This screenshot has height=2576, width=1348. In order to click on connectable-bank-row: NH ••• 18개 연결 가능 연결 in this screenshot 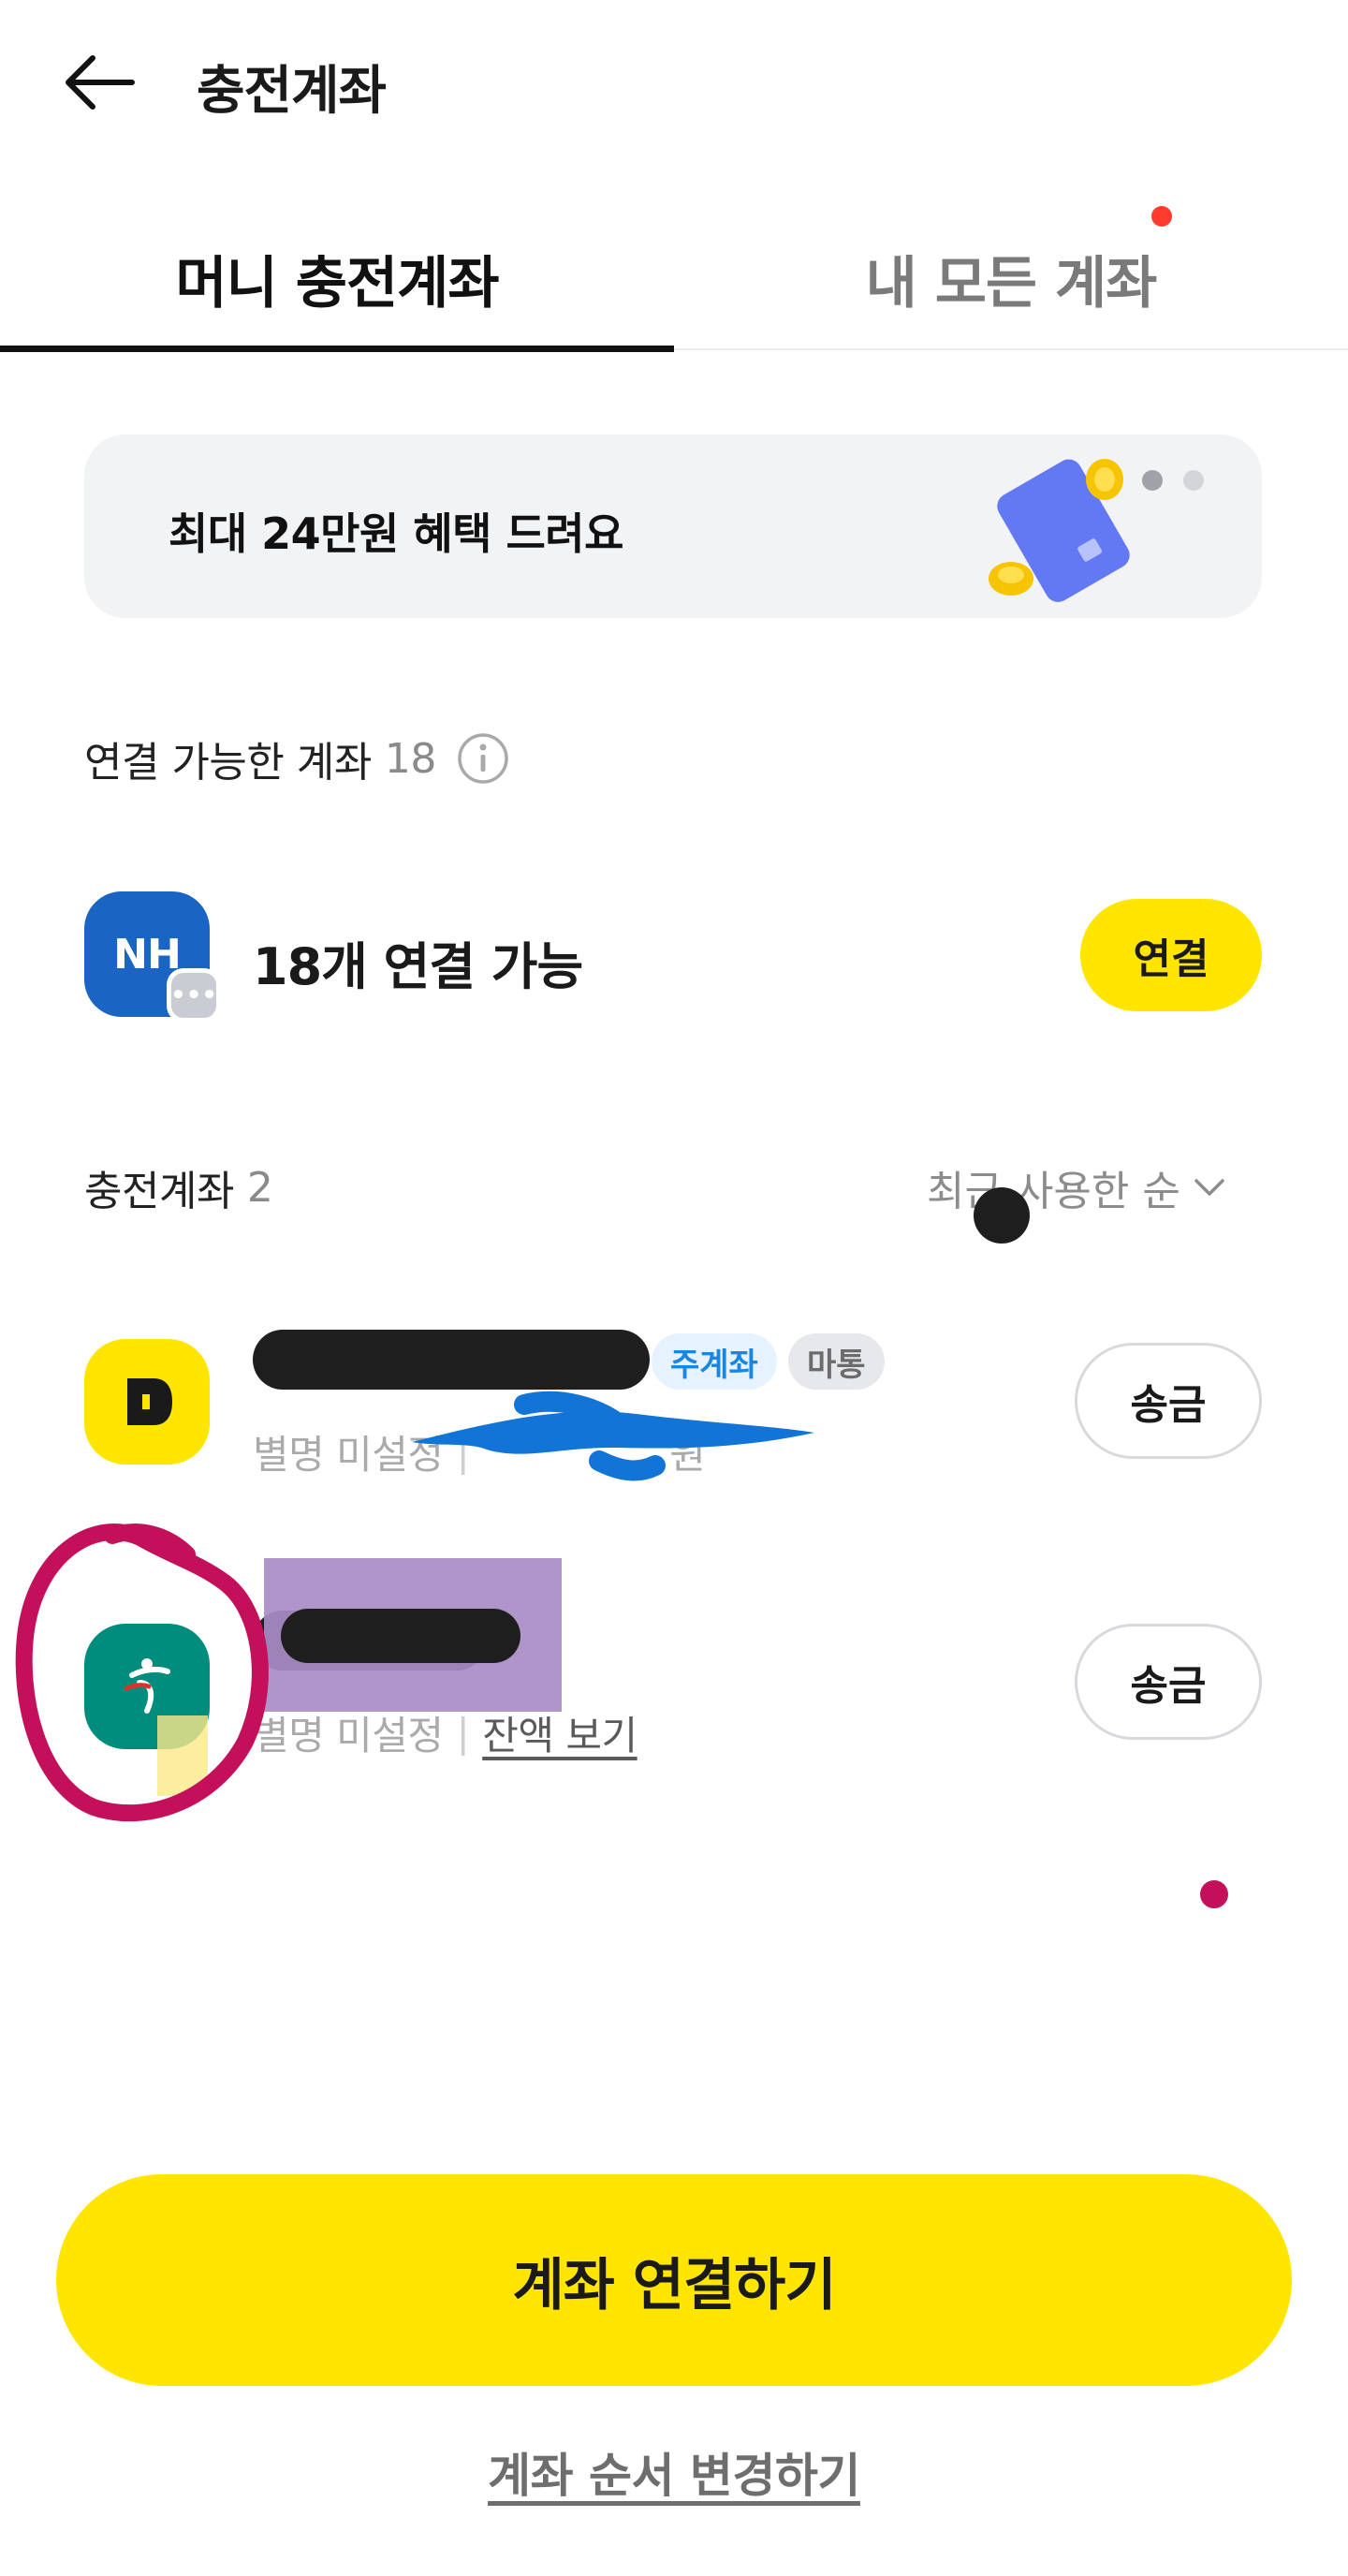, I will do `click(673, 956)`.